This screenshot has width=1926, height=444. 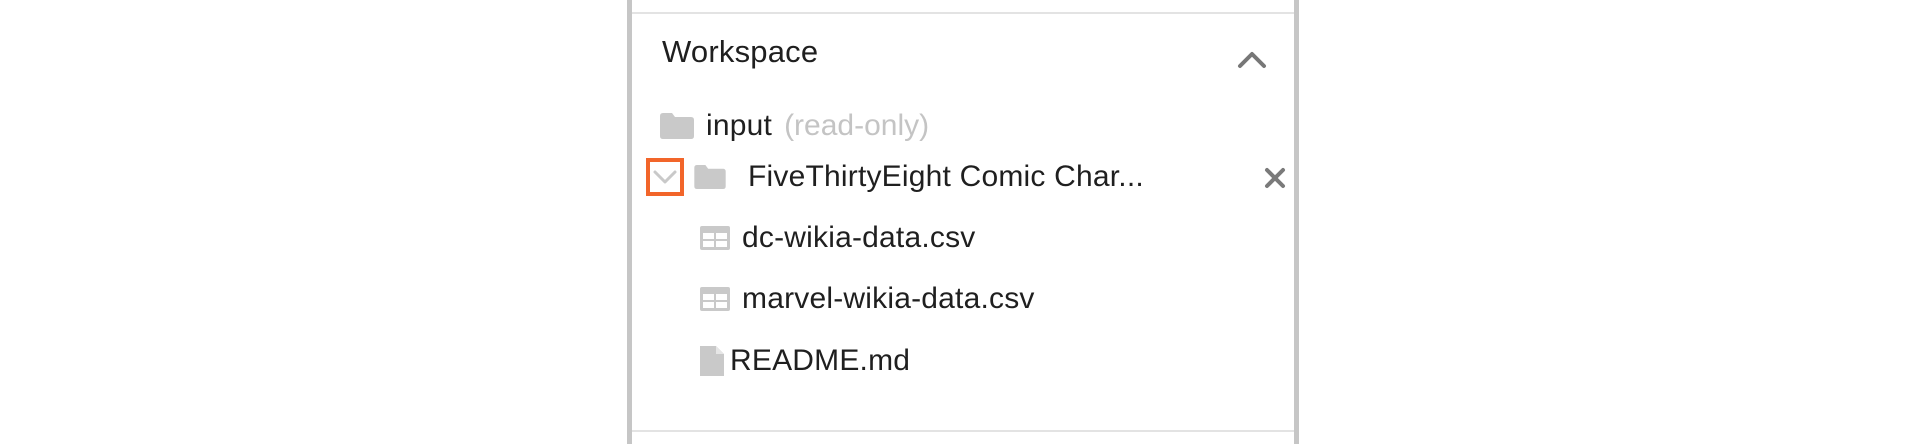 I want to click on chevron-up-icon, so click(x=1252, y=58).